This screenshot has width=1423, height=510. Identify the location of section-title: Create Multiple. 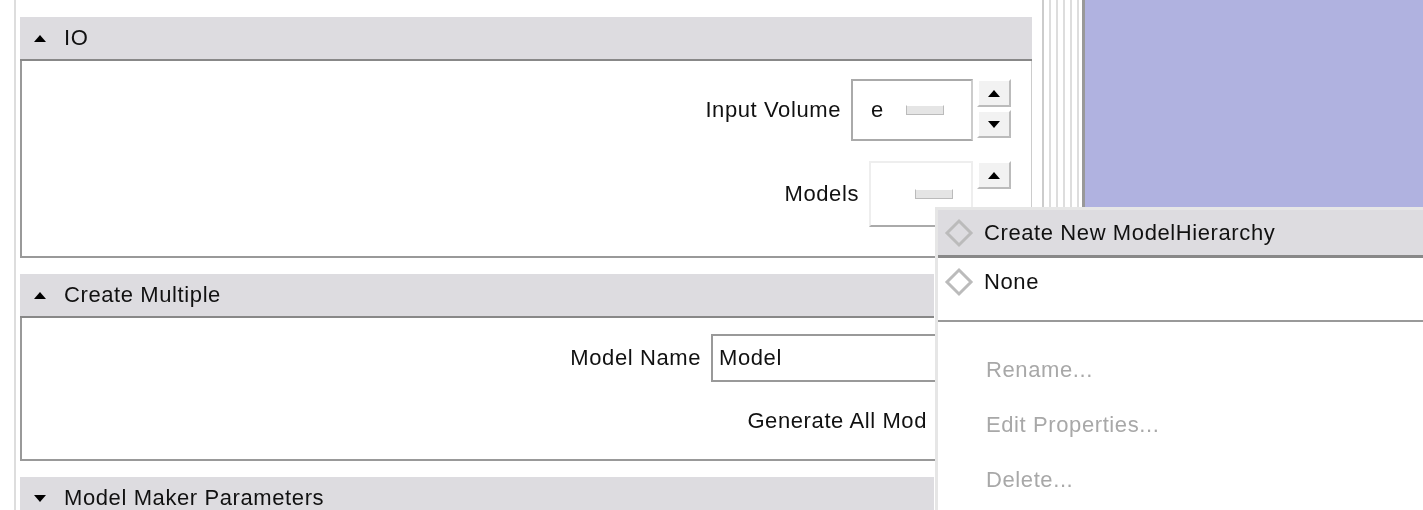
(142, 295).